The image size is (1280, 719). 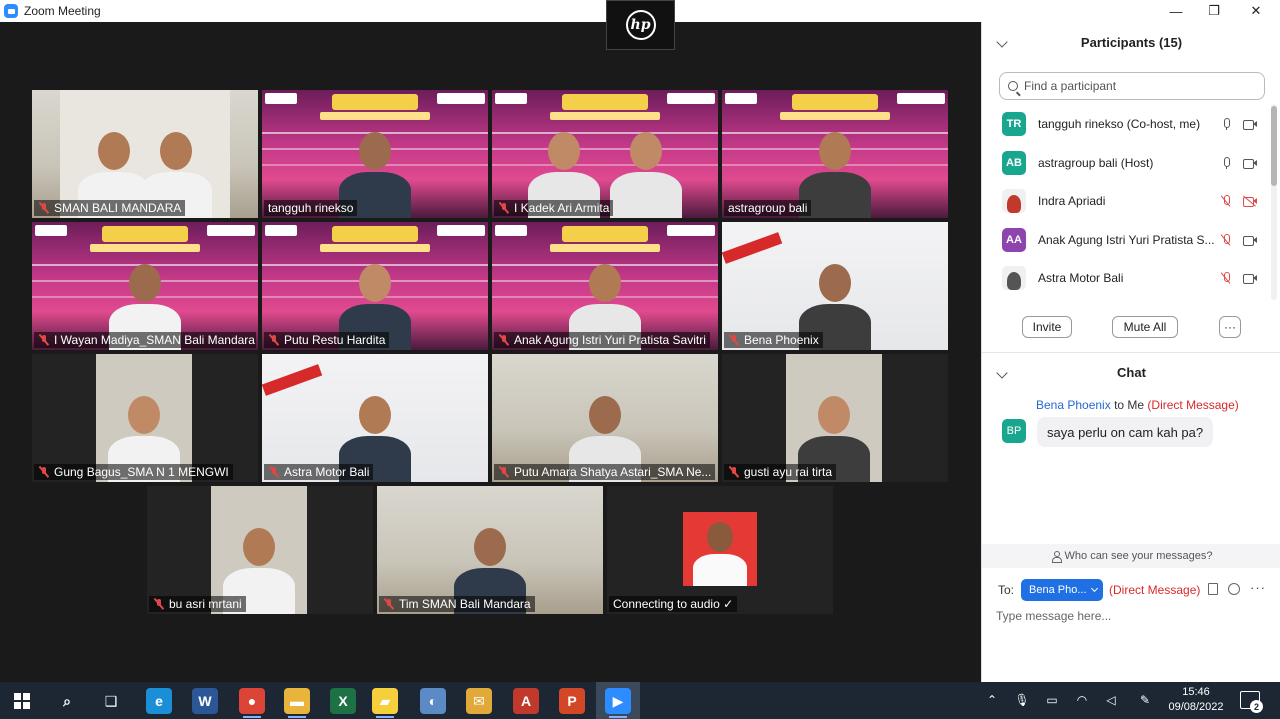 What do you see at coordinates (992, 700) in the screenshot?
I see `chevron-up-icon: ⌃` at bounding box center [992, 700].